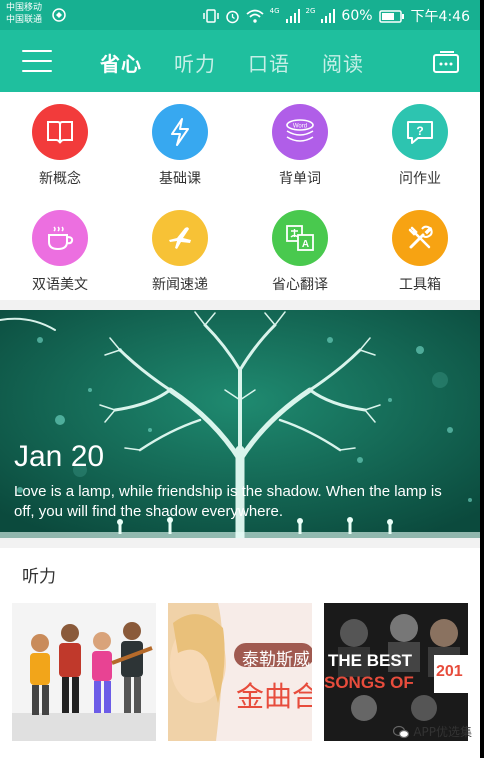 This screenshot has width=484, height=758. What do you see at coordinates (232, 62) in the screenshot?
I see `main-tabs: 省心 听力 口语 阅读` at bounding box center [232, 62].